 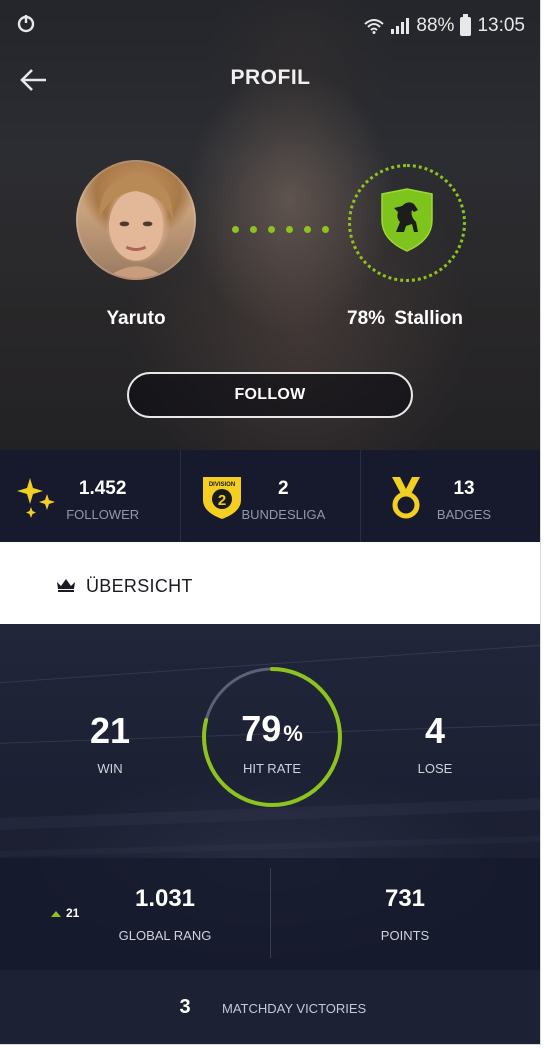 I want to click on team-label: 78% Stallion, so click(x=405, y=319).